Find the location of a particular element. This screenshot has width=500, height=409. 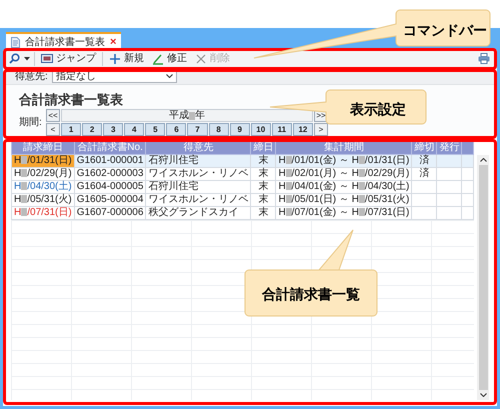

edit-button: 修正 is located at coordinates (169, 59).